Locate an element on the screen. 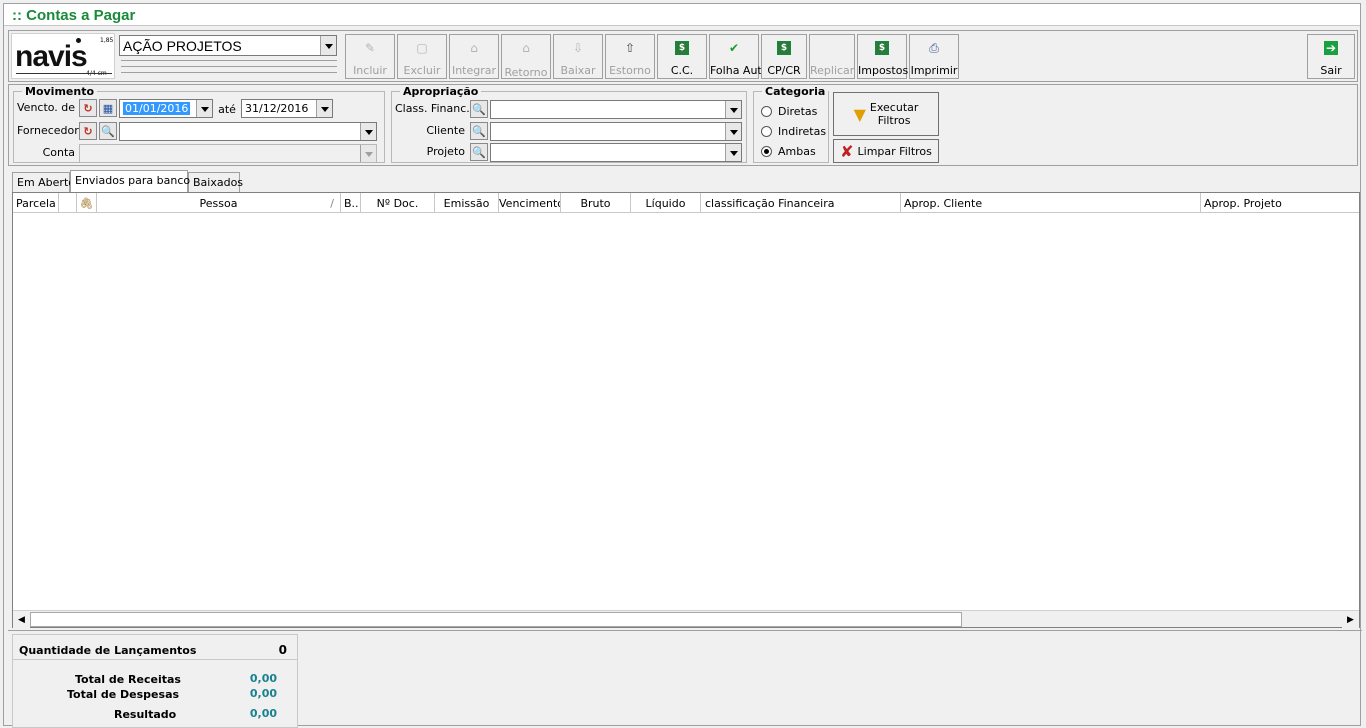 This screenshot has height=728, width=1366. scroll-left-icon: ◀ is located at coordinates (21, 619).